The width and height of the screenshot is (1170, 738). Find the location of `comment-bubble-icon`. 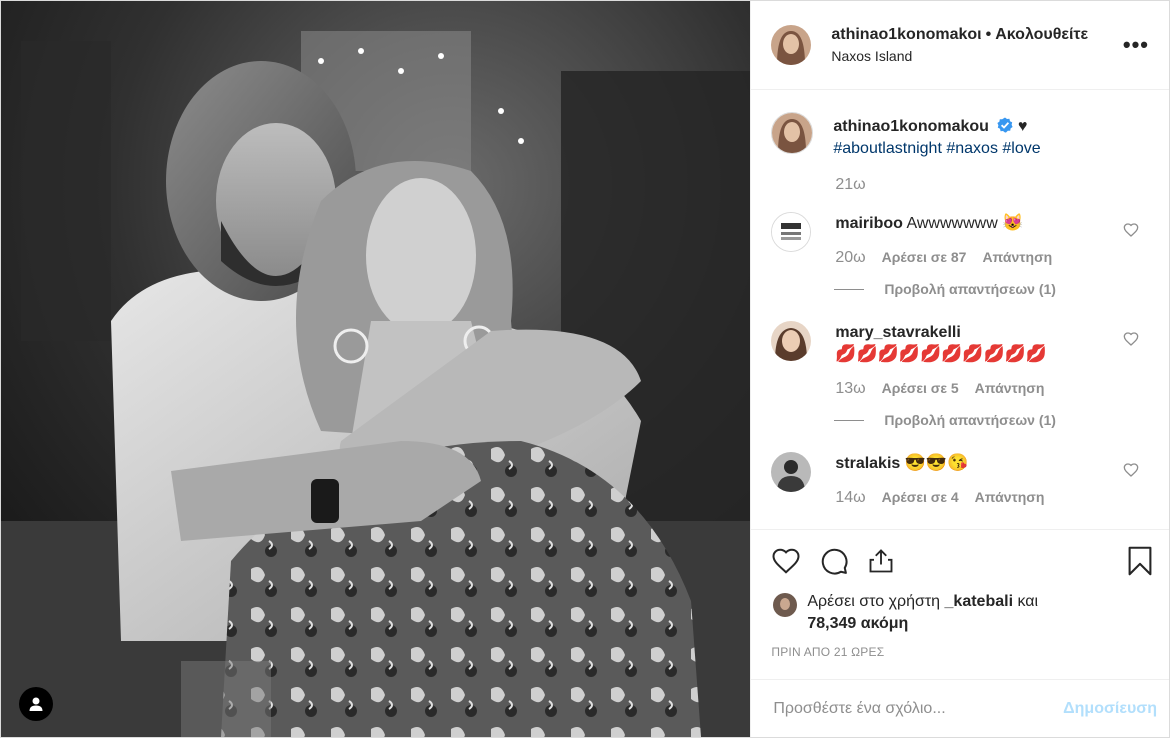

comment-bubble-icon is located at coordinates (835, 561).